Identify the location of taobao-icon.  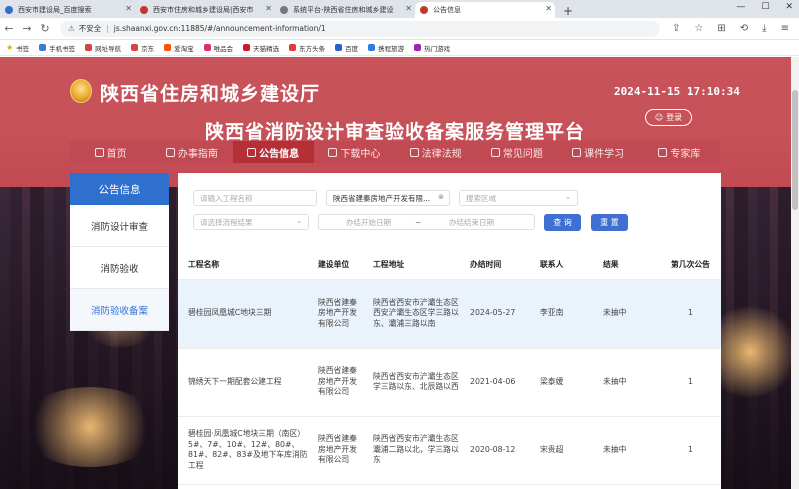
(168, 47).